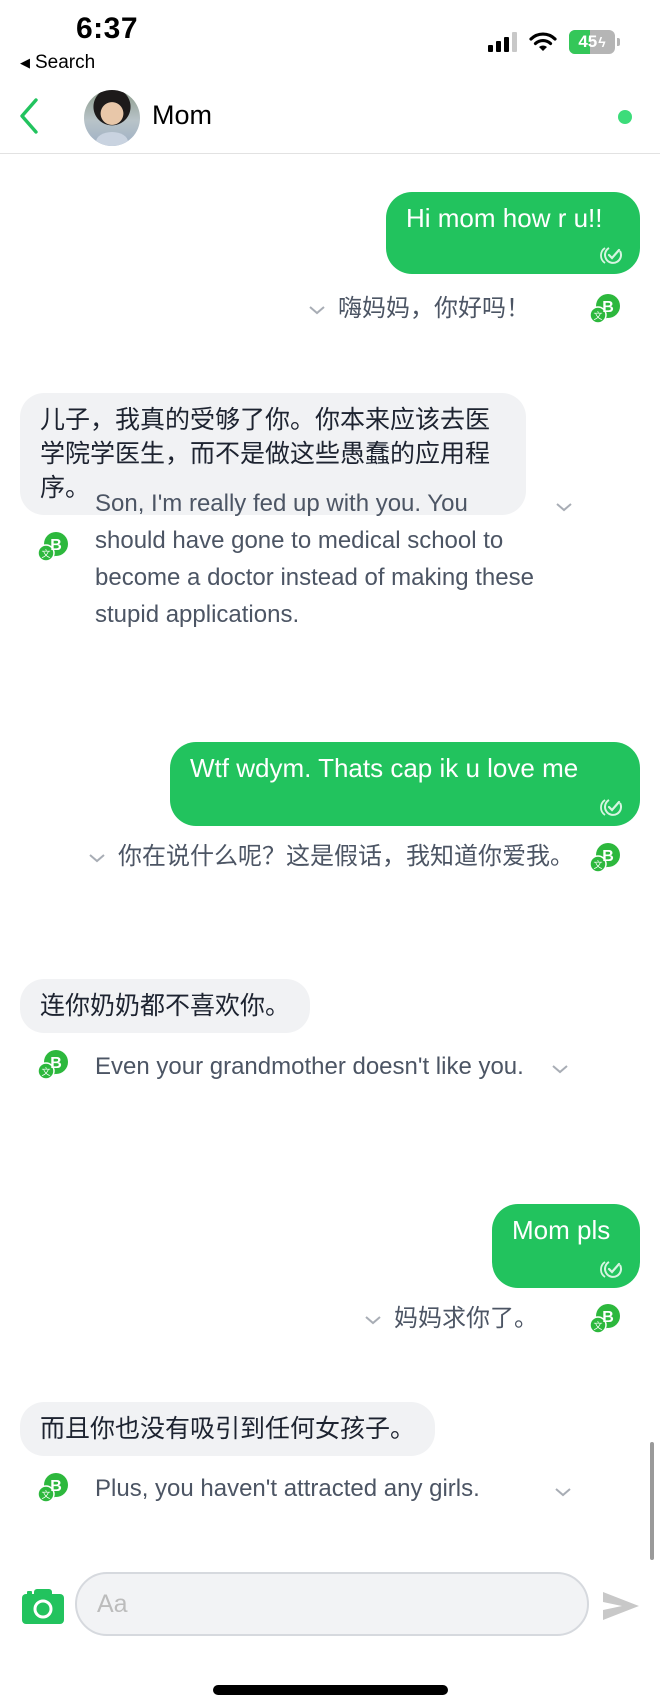 Image resolution: width=660 pixels, height=1708 pixels. Describe the element at coordinates (330, 118) in the screenshot. I see `chat-header: Mom` at that location.